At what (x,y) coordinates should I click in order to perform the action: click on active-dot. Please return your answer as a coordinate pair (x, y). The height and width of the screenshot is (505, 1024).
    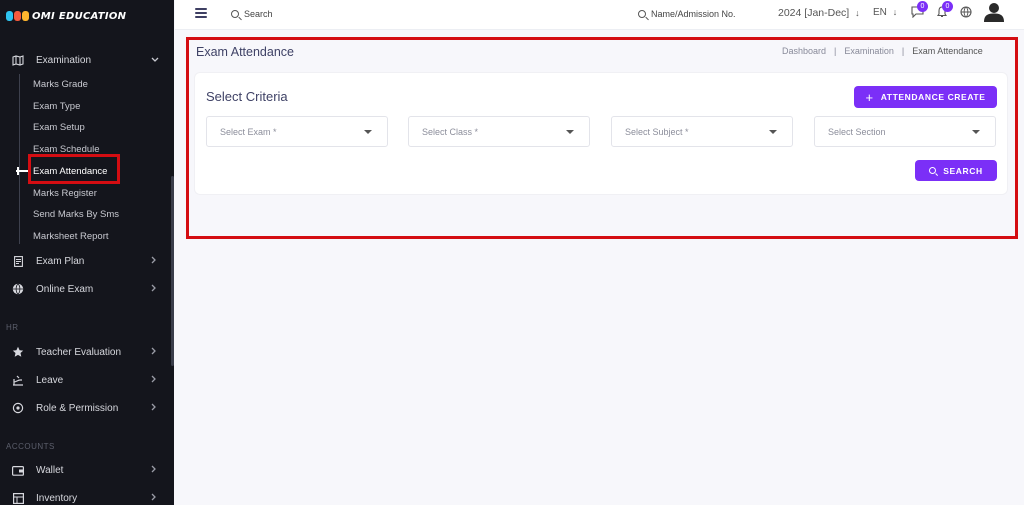
    Looking at the image, I should click on (18, 171).